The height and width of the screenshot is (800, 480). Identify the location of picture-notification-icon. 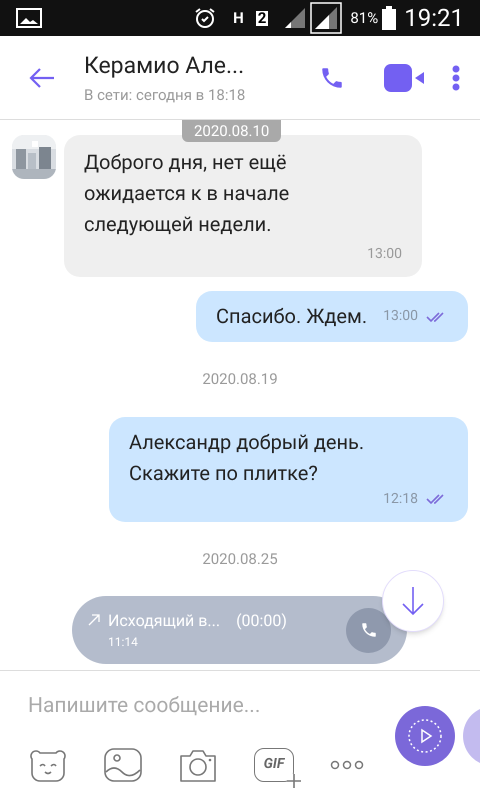
(29, 18).